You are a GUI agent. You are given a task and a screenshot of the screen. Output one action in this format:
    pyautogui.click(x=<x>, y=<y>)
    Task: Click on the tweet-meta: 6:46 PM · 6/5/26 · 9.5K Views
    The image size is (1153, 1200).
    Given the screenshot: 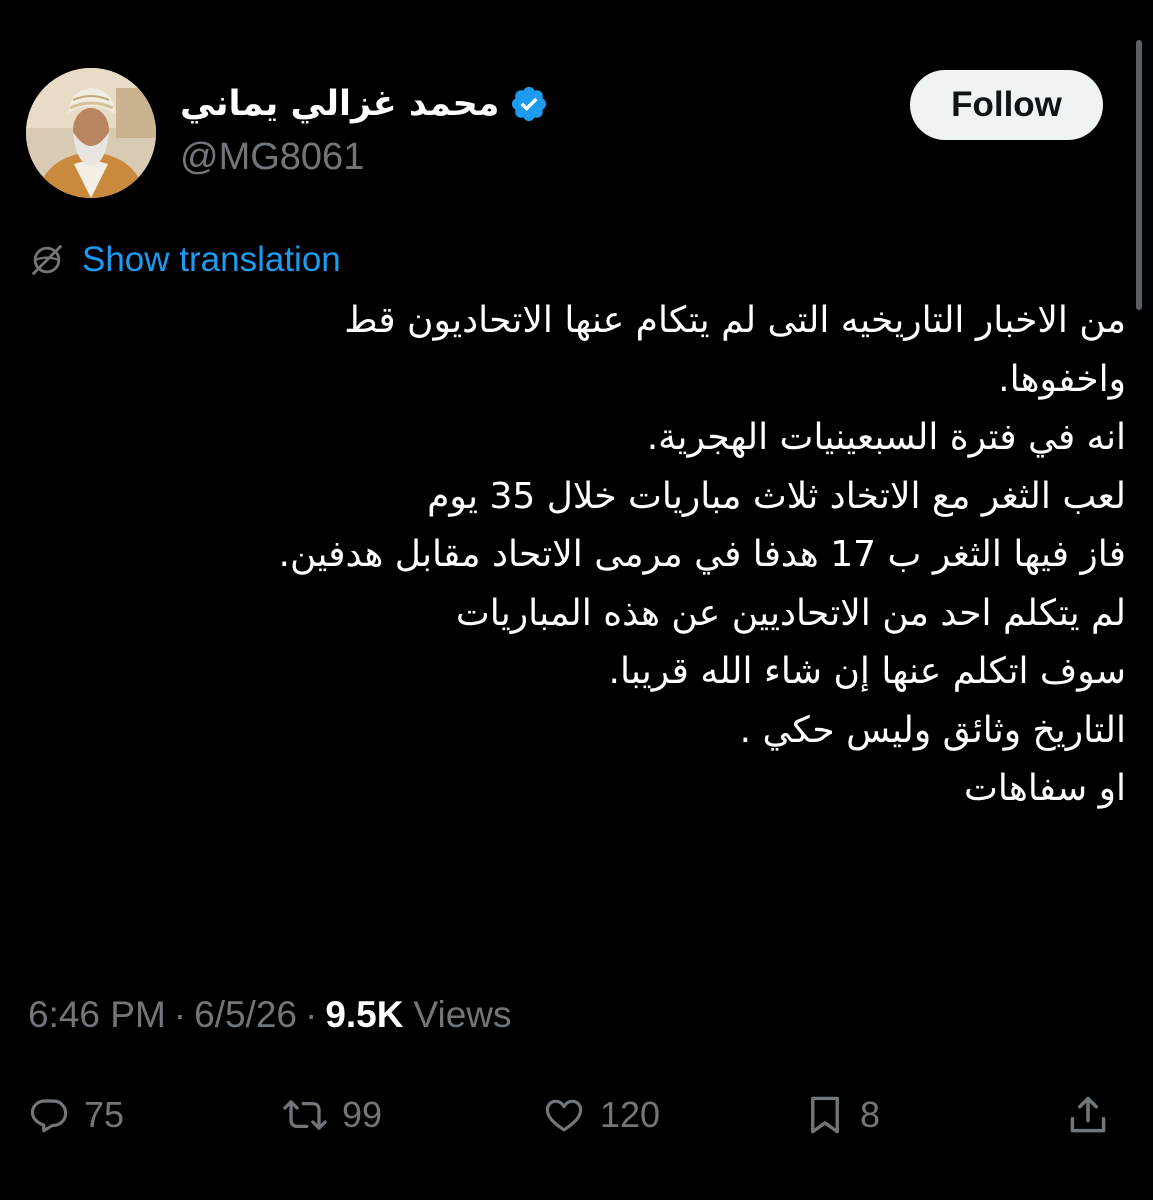 What is the action you would take?
    pyautogui.click(x=270, y=1015)
    